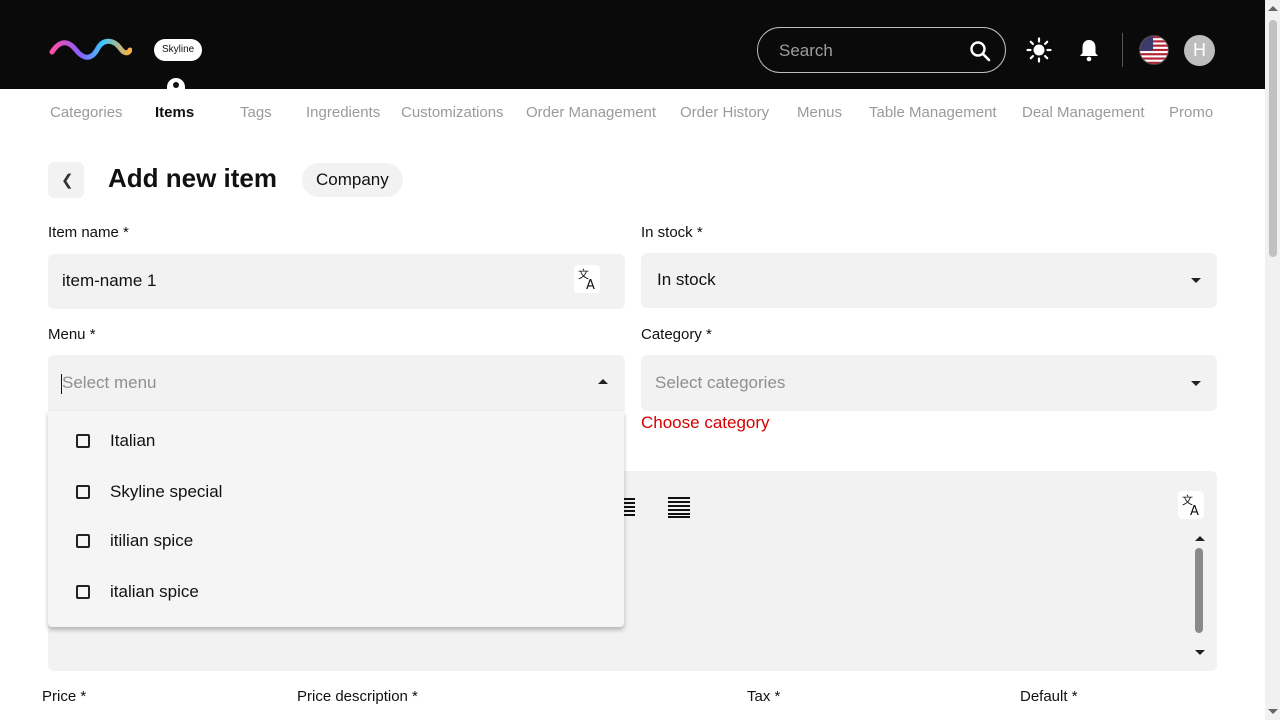 The image size is (1280, 720). What do you see at coordinates (724, 112) in the screenshot?
I see `tab-order-history: Order History` at bounding box center [724, 112].